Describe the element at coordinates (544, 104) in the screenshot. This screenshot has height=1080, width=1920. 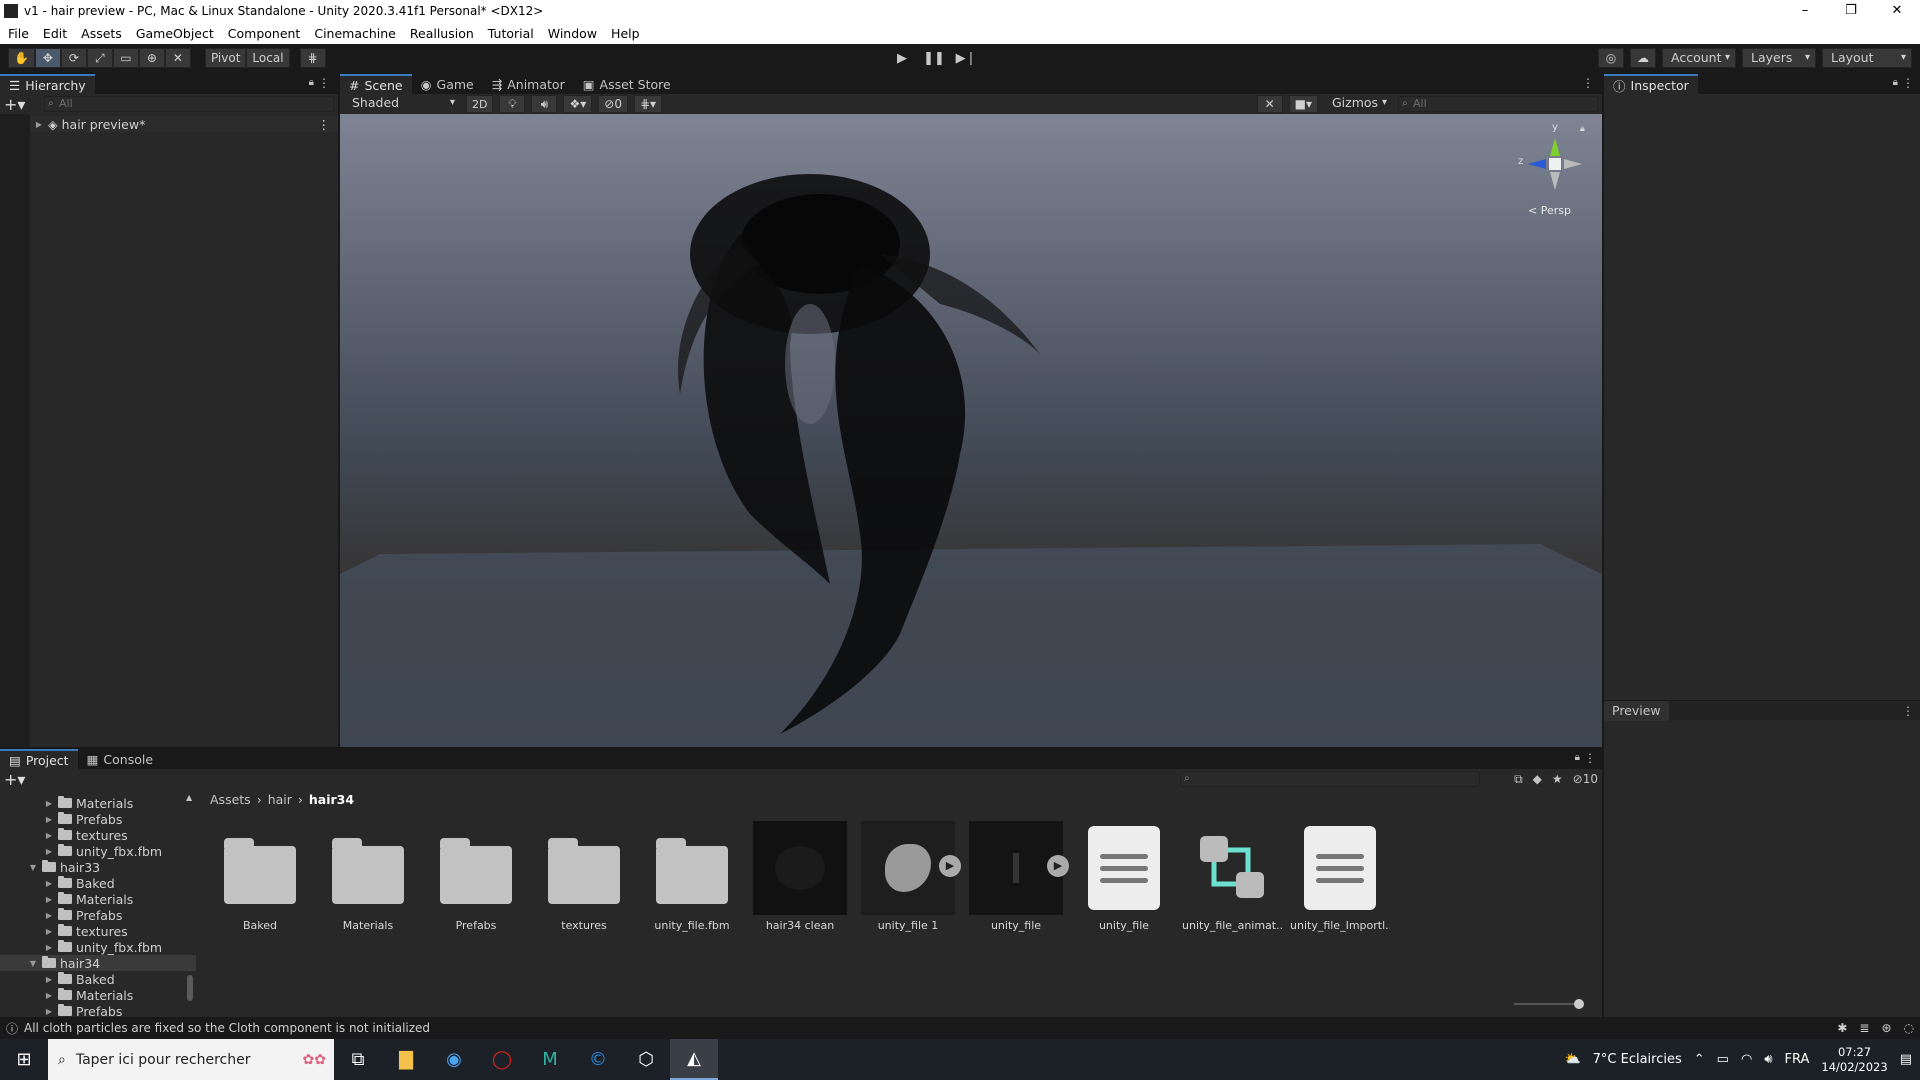
I see `audio-toggle-icon: 🔊︎` at that location.